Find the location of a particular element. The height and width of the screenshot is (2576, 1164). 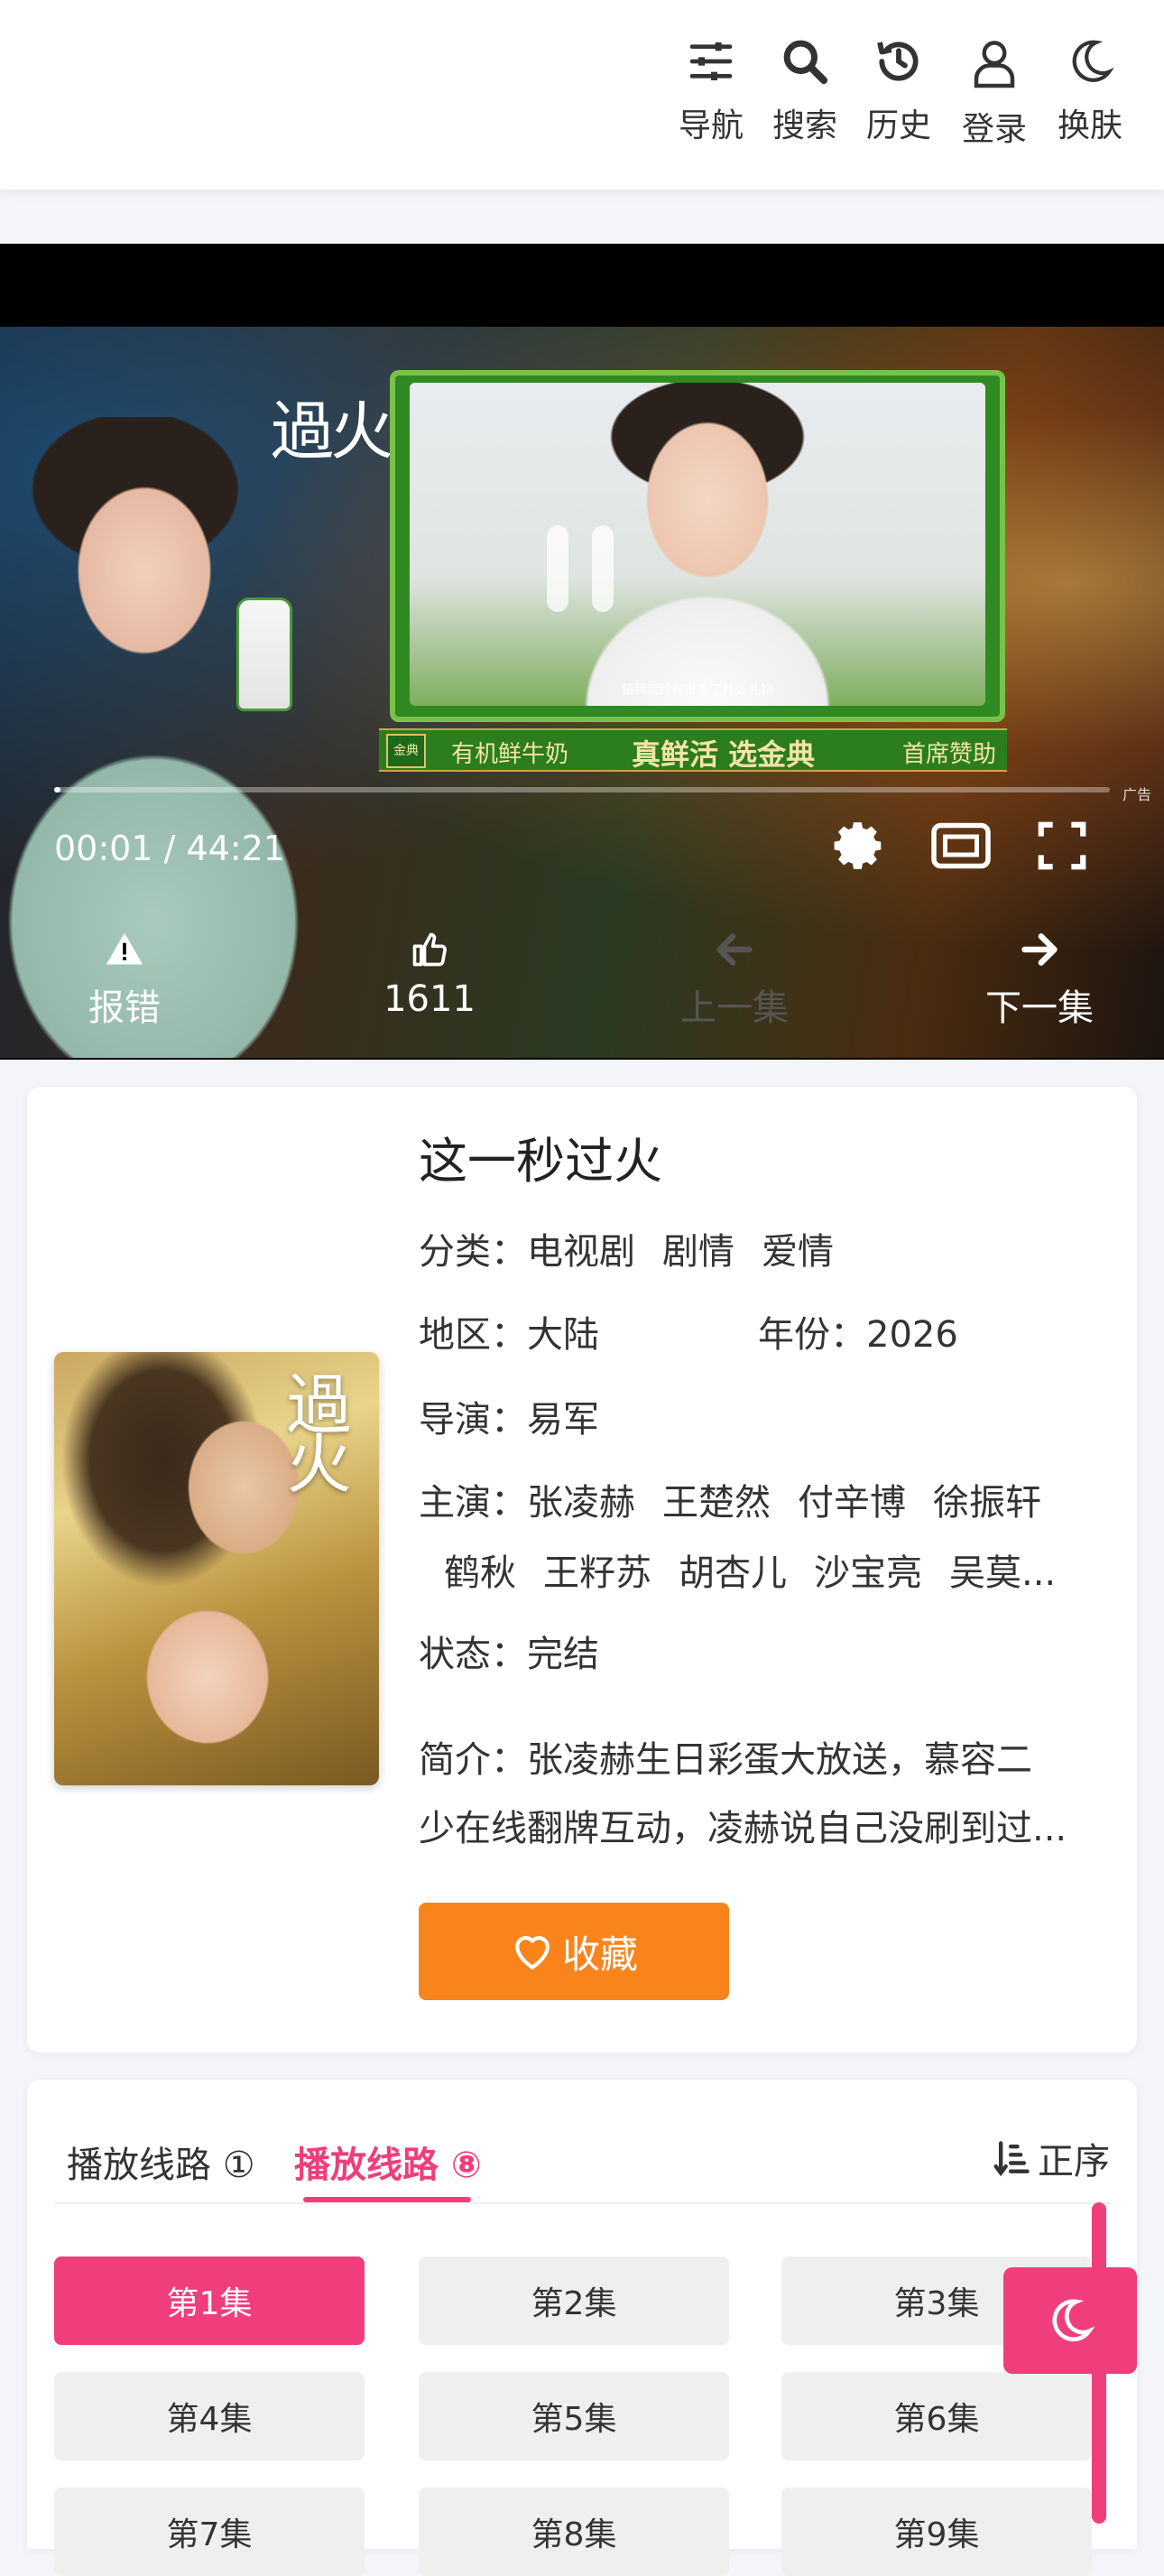

settings-gear-icon is located at coordinates (860, 846).